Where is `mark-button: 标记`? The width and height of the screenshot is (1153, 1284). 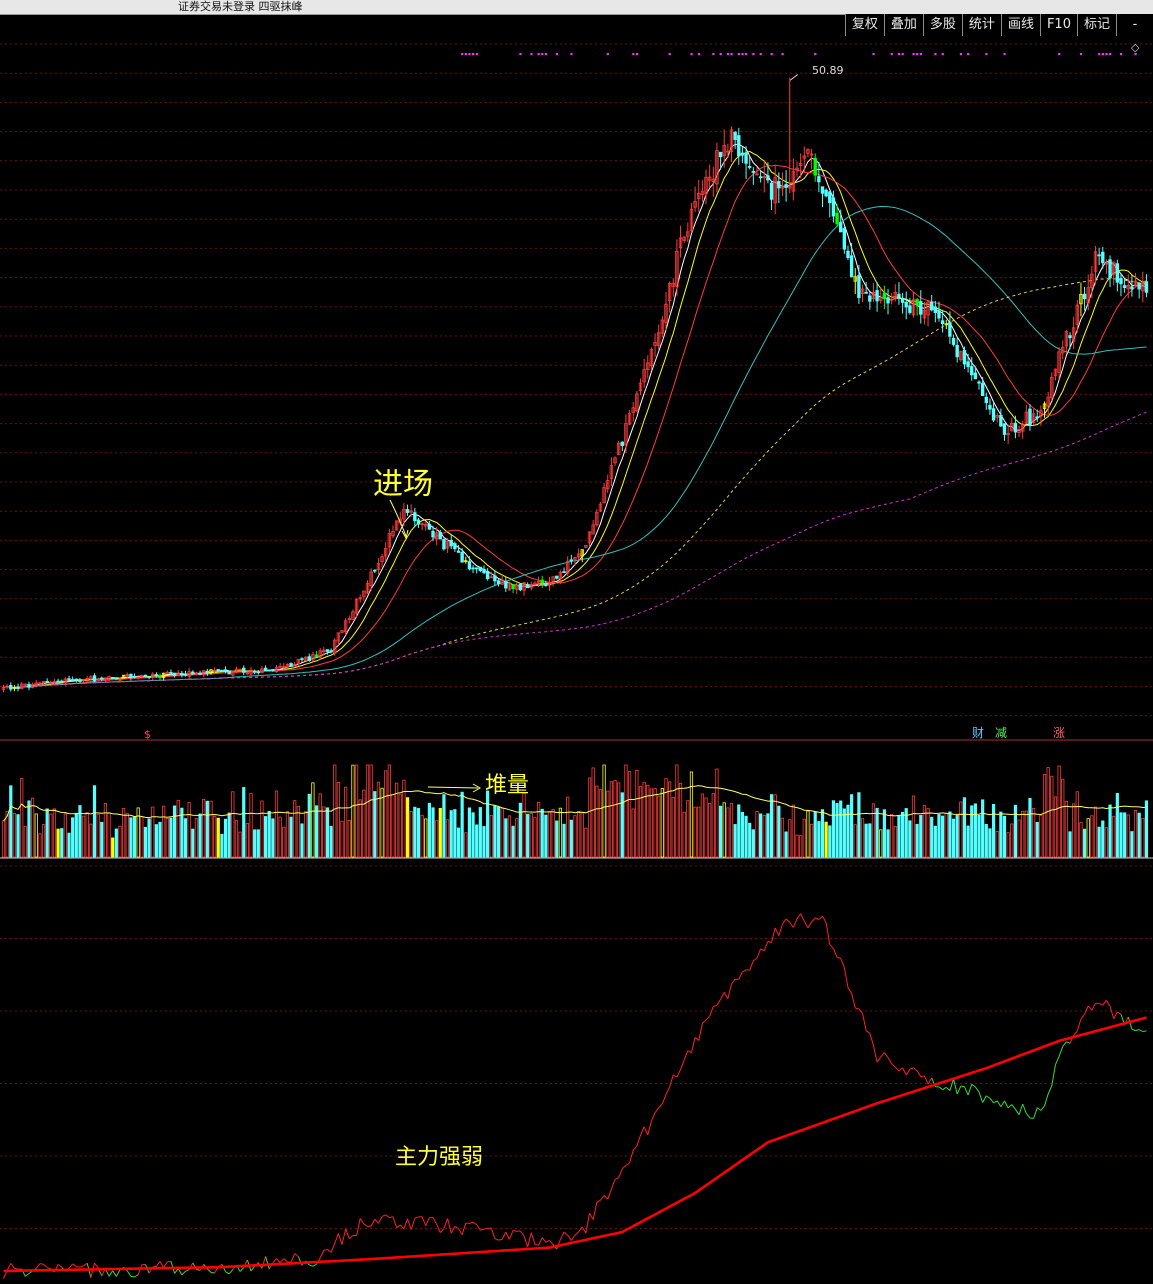 mark-button: 标记 is located at coordinates (1096, 25).